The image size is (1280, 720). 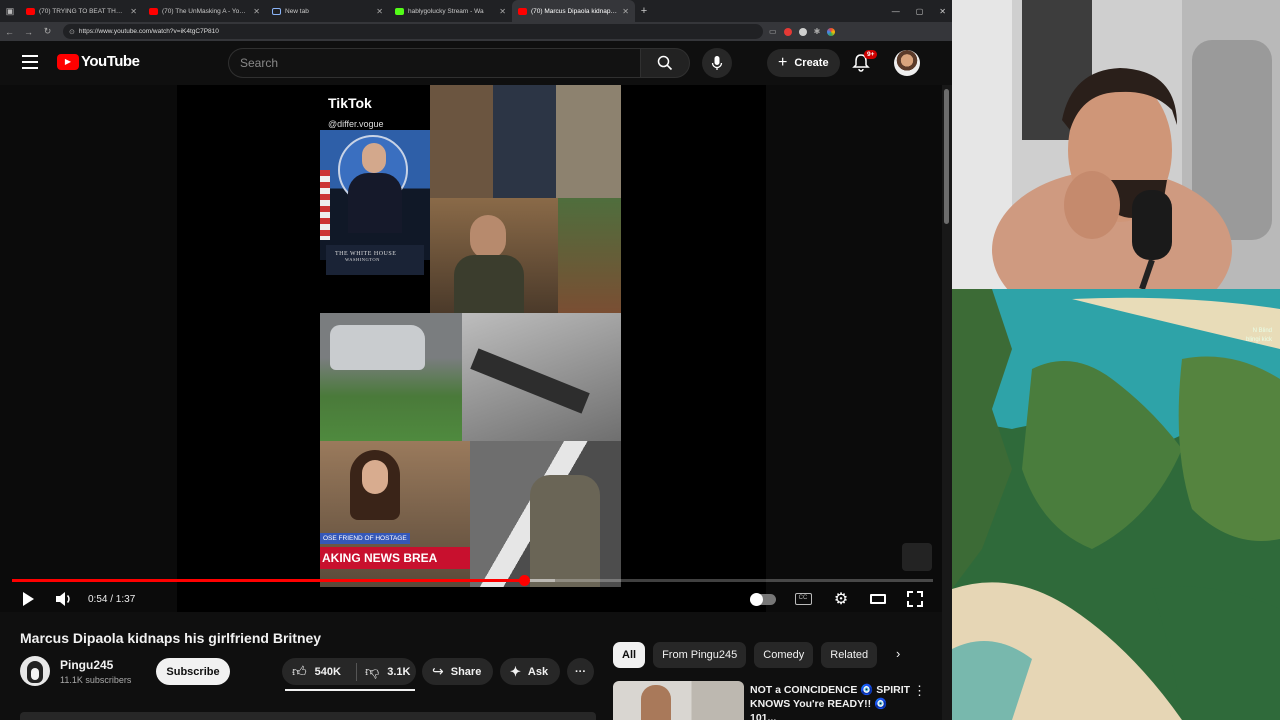 I want to click on dislike-count: 3.1K, so click(x=399, y=671).